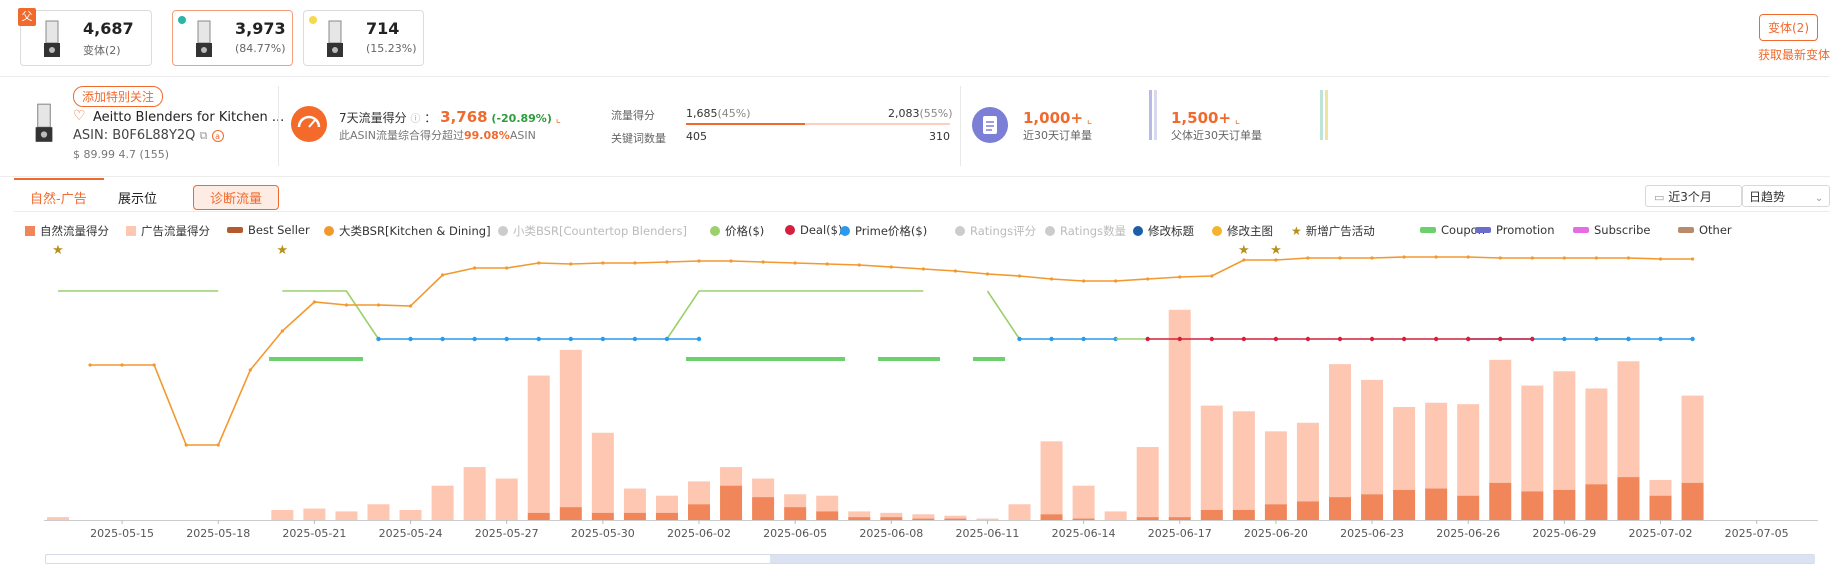 This screenshot has height=584, width=1830. Describe the element at coordinates (737, 231) in the screenshot. I see `legend-item: 价格($)` at that location.